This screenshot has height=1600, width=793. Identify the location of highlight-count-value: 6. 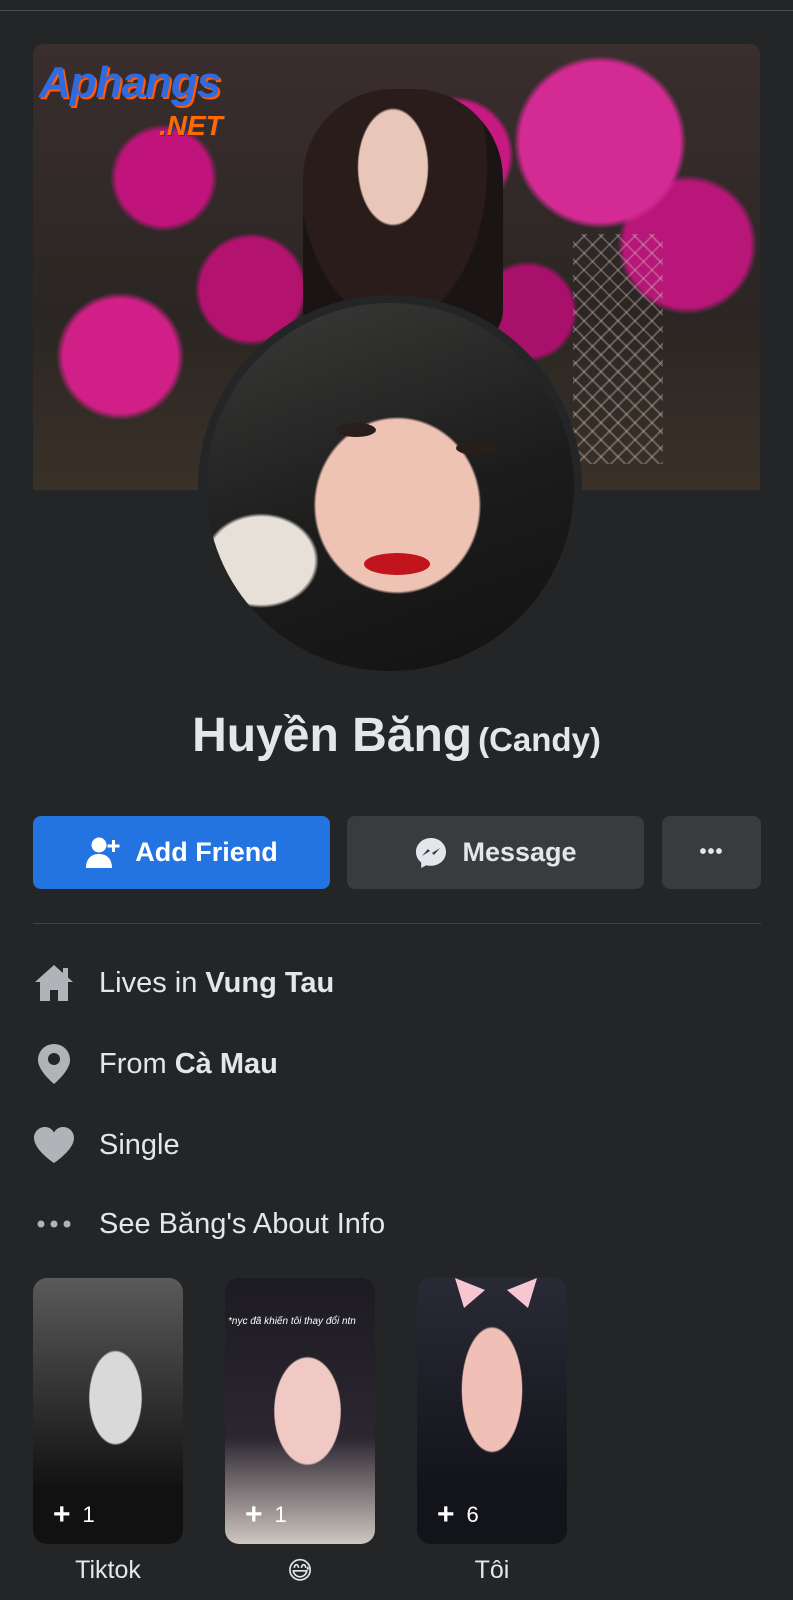
(472, 1514).